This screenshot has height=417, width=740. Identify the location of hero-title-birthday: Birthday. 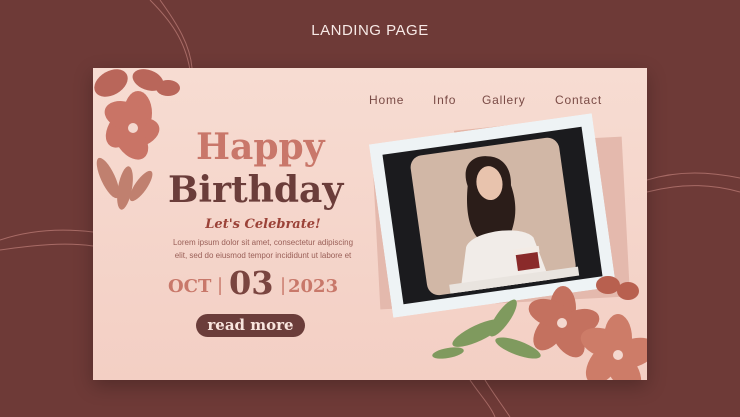
(256, 190).